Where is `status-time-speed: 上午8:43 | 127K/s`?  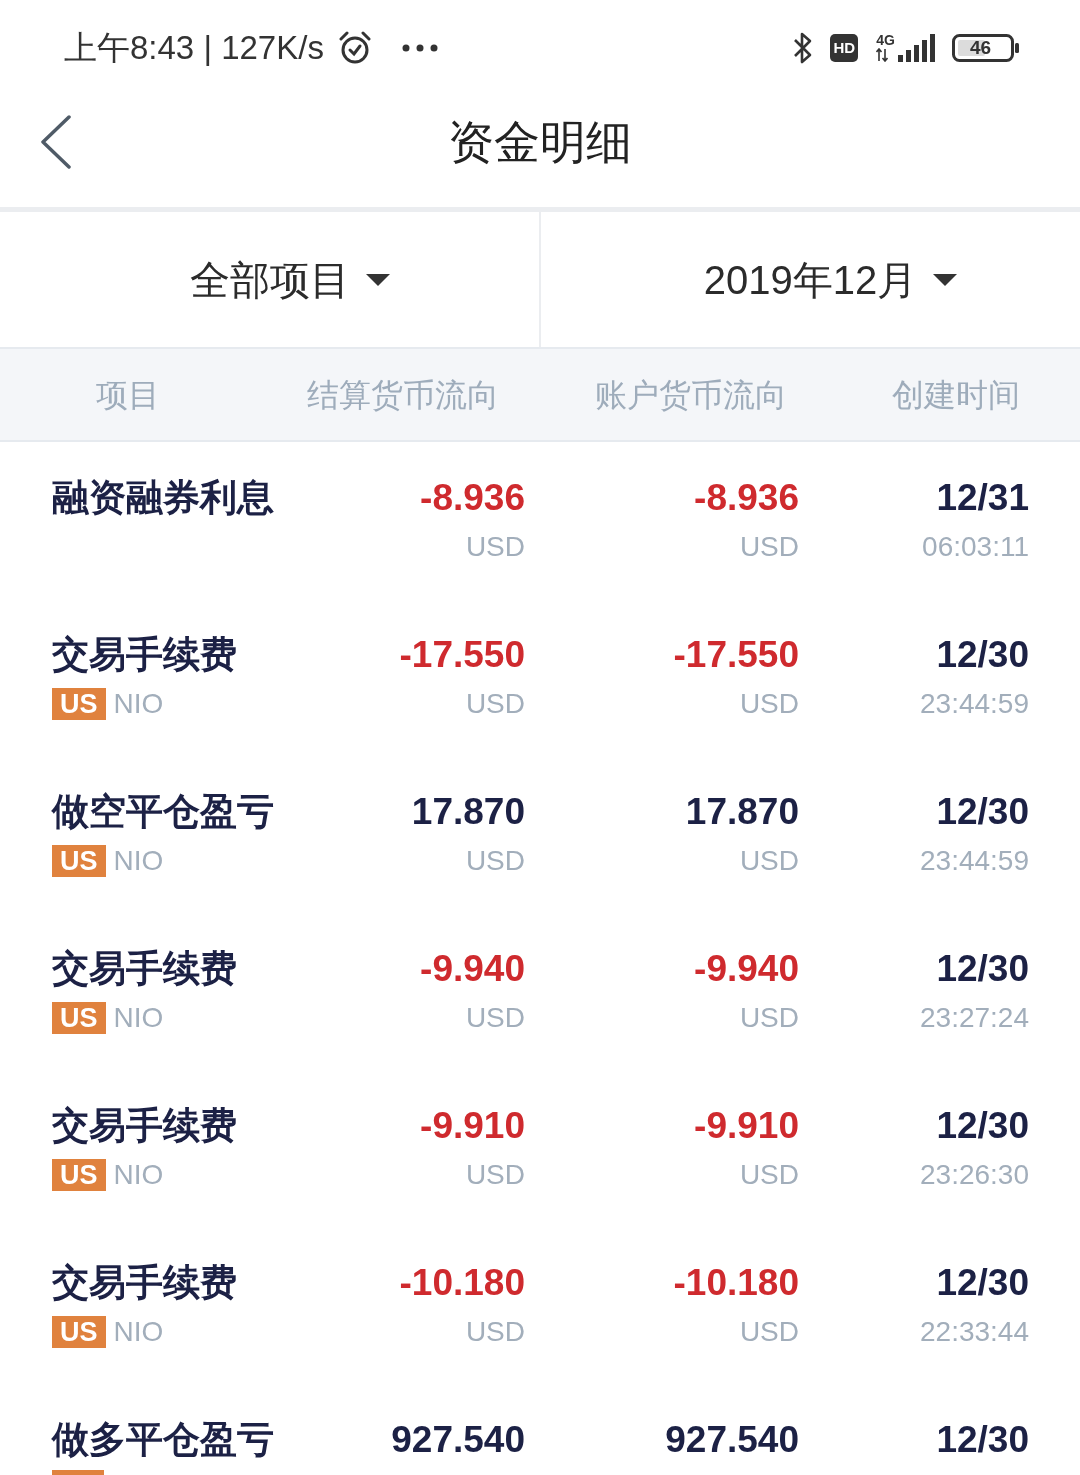 status-time-speed: 上午8:43 | 127K/s is located at coordinates (194, 47).